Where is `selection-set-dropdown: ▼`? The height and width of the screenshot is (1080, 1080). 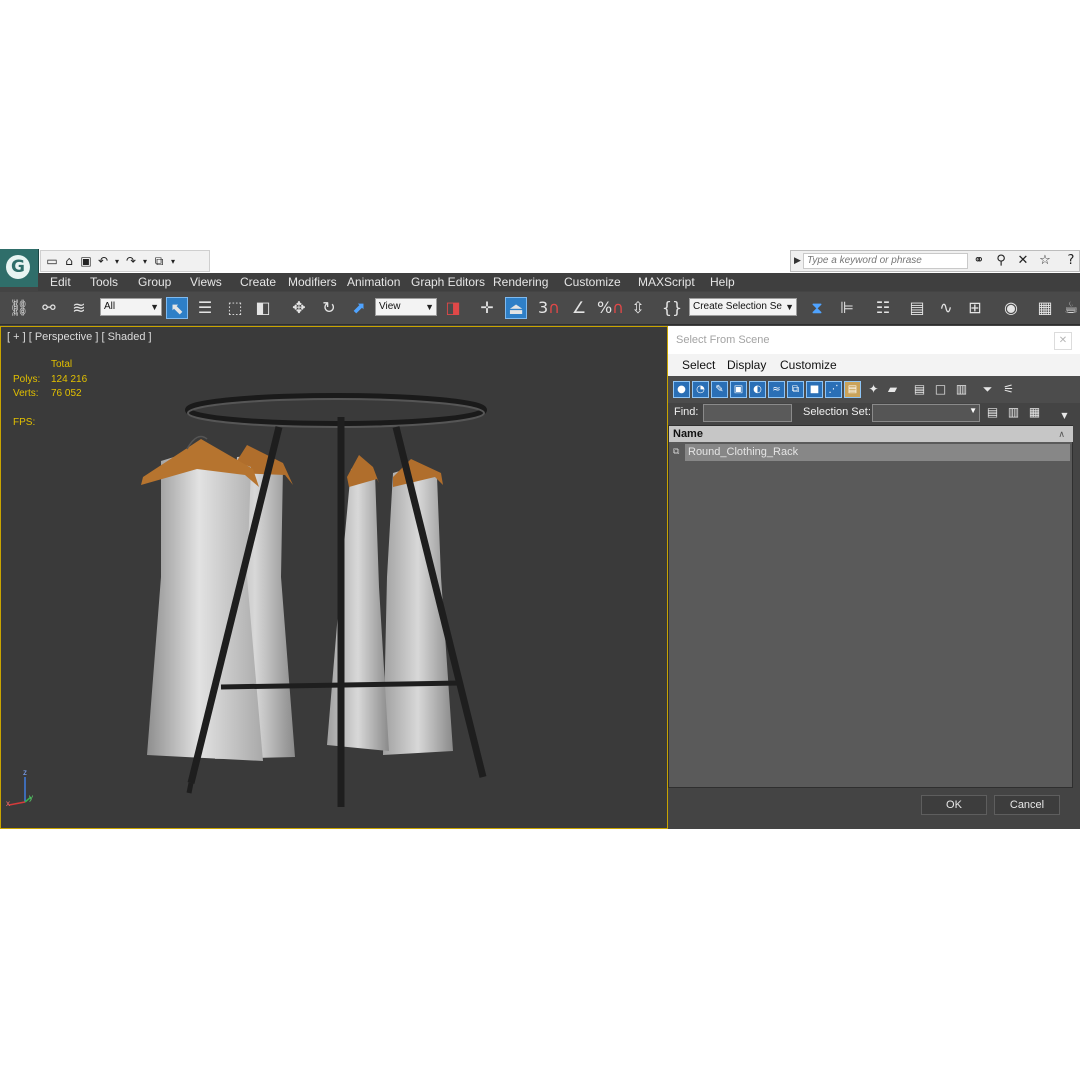 selection-set-dropdown: ▼ is located at coordinates (926, 413).